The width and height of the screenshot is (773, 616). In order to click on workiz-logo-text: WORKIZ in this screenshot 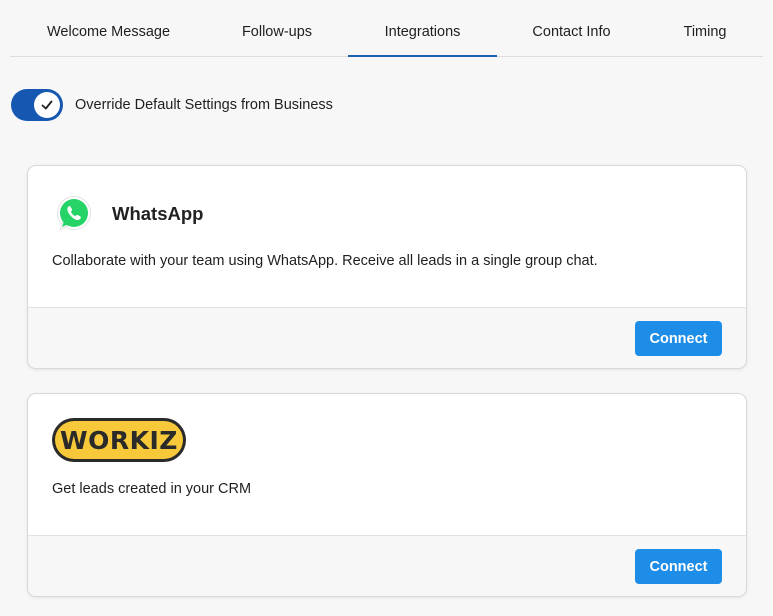, I will do `click(119, 440)`.